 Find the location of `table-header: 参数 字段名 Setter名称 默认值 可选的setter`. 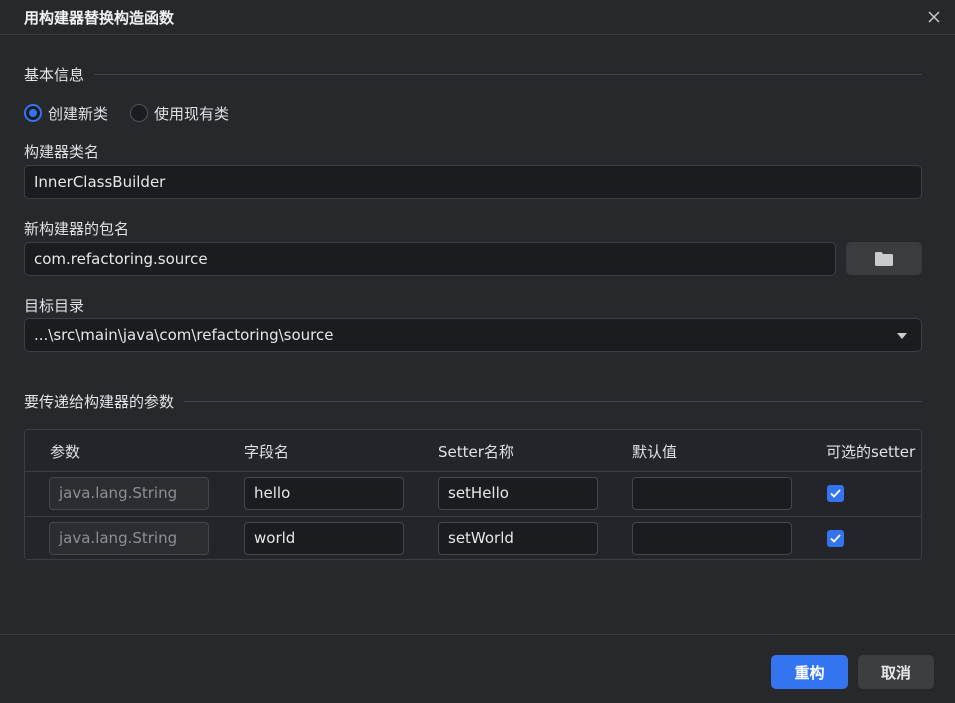

table-header: 参数 字段名 Setter名称 默认值 可选的setter is located at coordinates (473, 451).